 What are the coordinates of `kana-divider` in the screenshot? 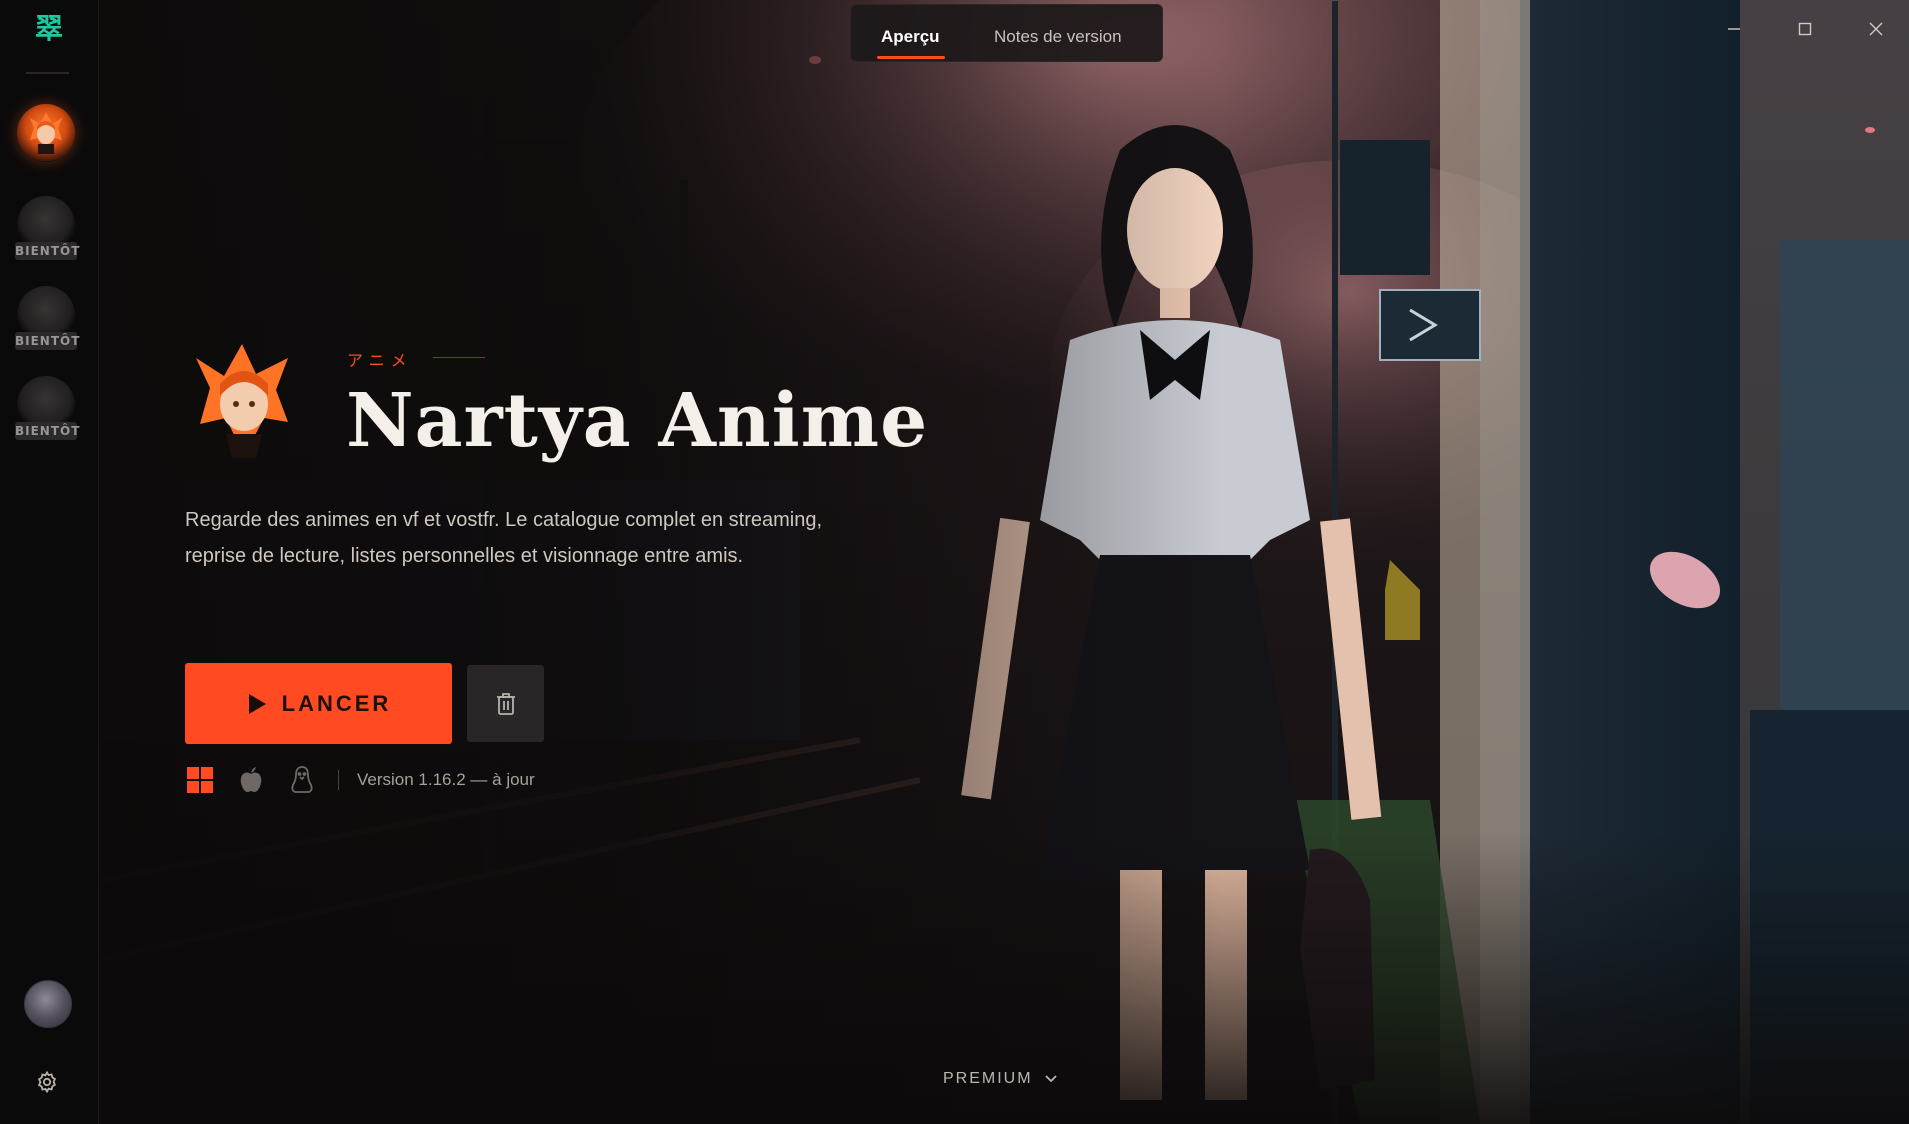 It's located at (459, 357).